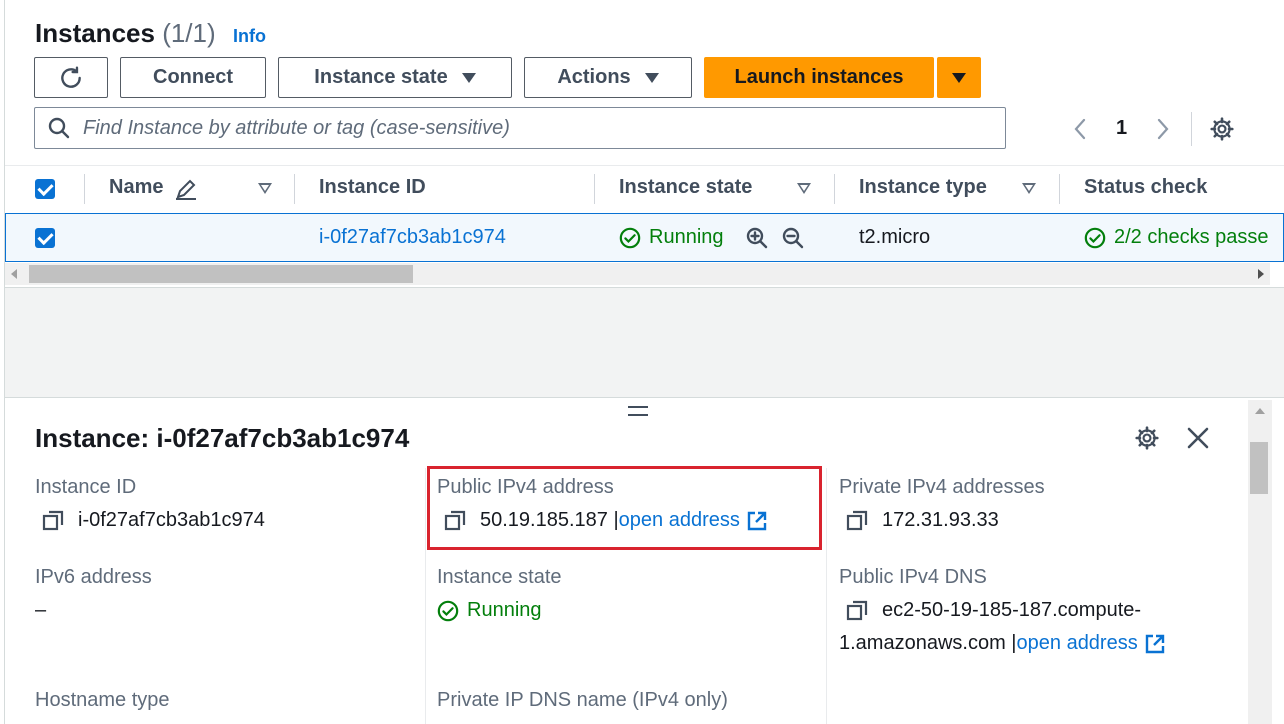 The width and height of the screenshot is (1284, 724). What do you see at coordinates (193, 77) in the screenshot?
I see `connect-button: Connect` at bounding box center [193, 77].